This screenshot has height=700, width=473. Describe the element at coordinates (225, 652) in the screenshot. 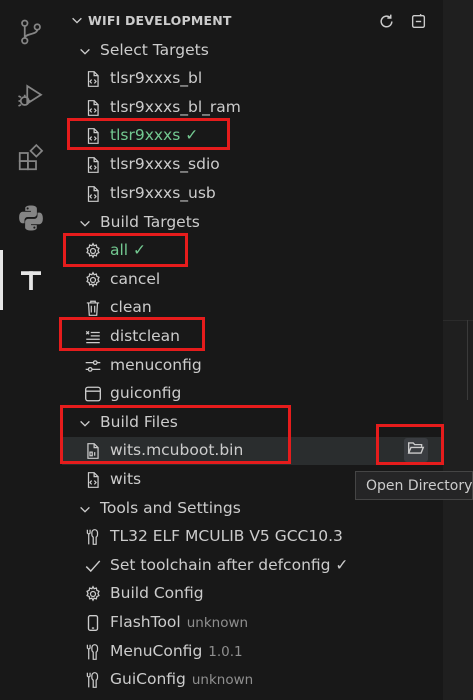

I see `tool-version: 1.0.1` at that location.